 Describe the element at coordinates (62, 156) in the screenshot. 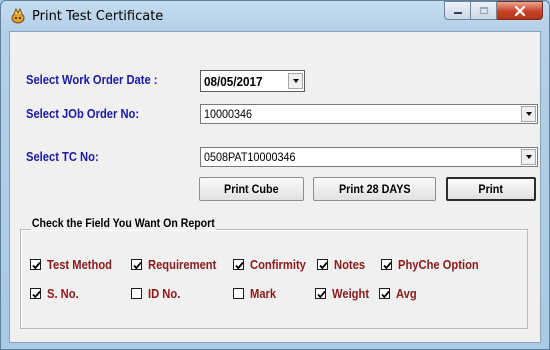

I see `tc-no-label: Select TC No:` at that location.